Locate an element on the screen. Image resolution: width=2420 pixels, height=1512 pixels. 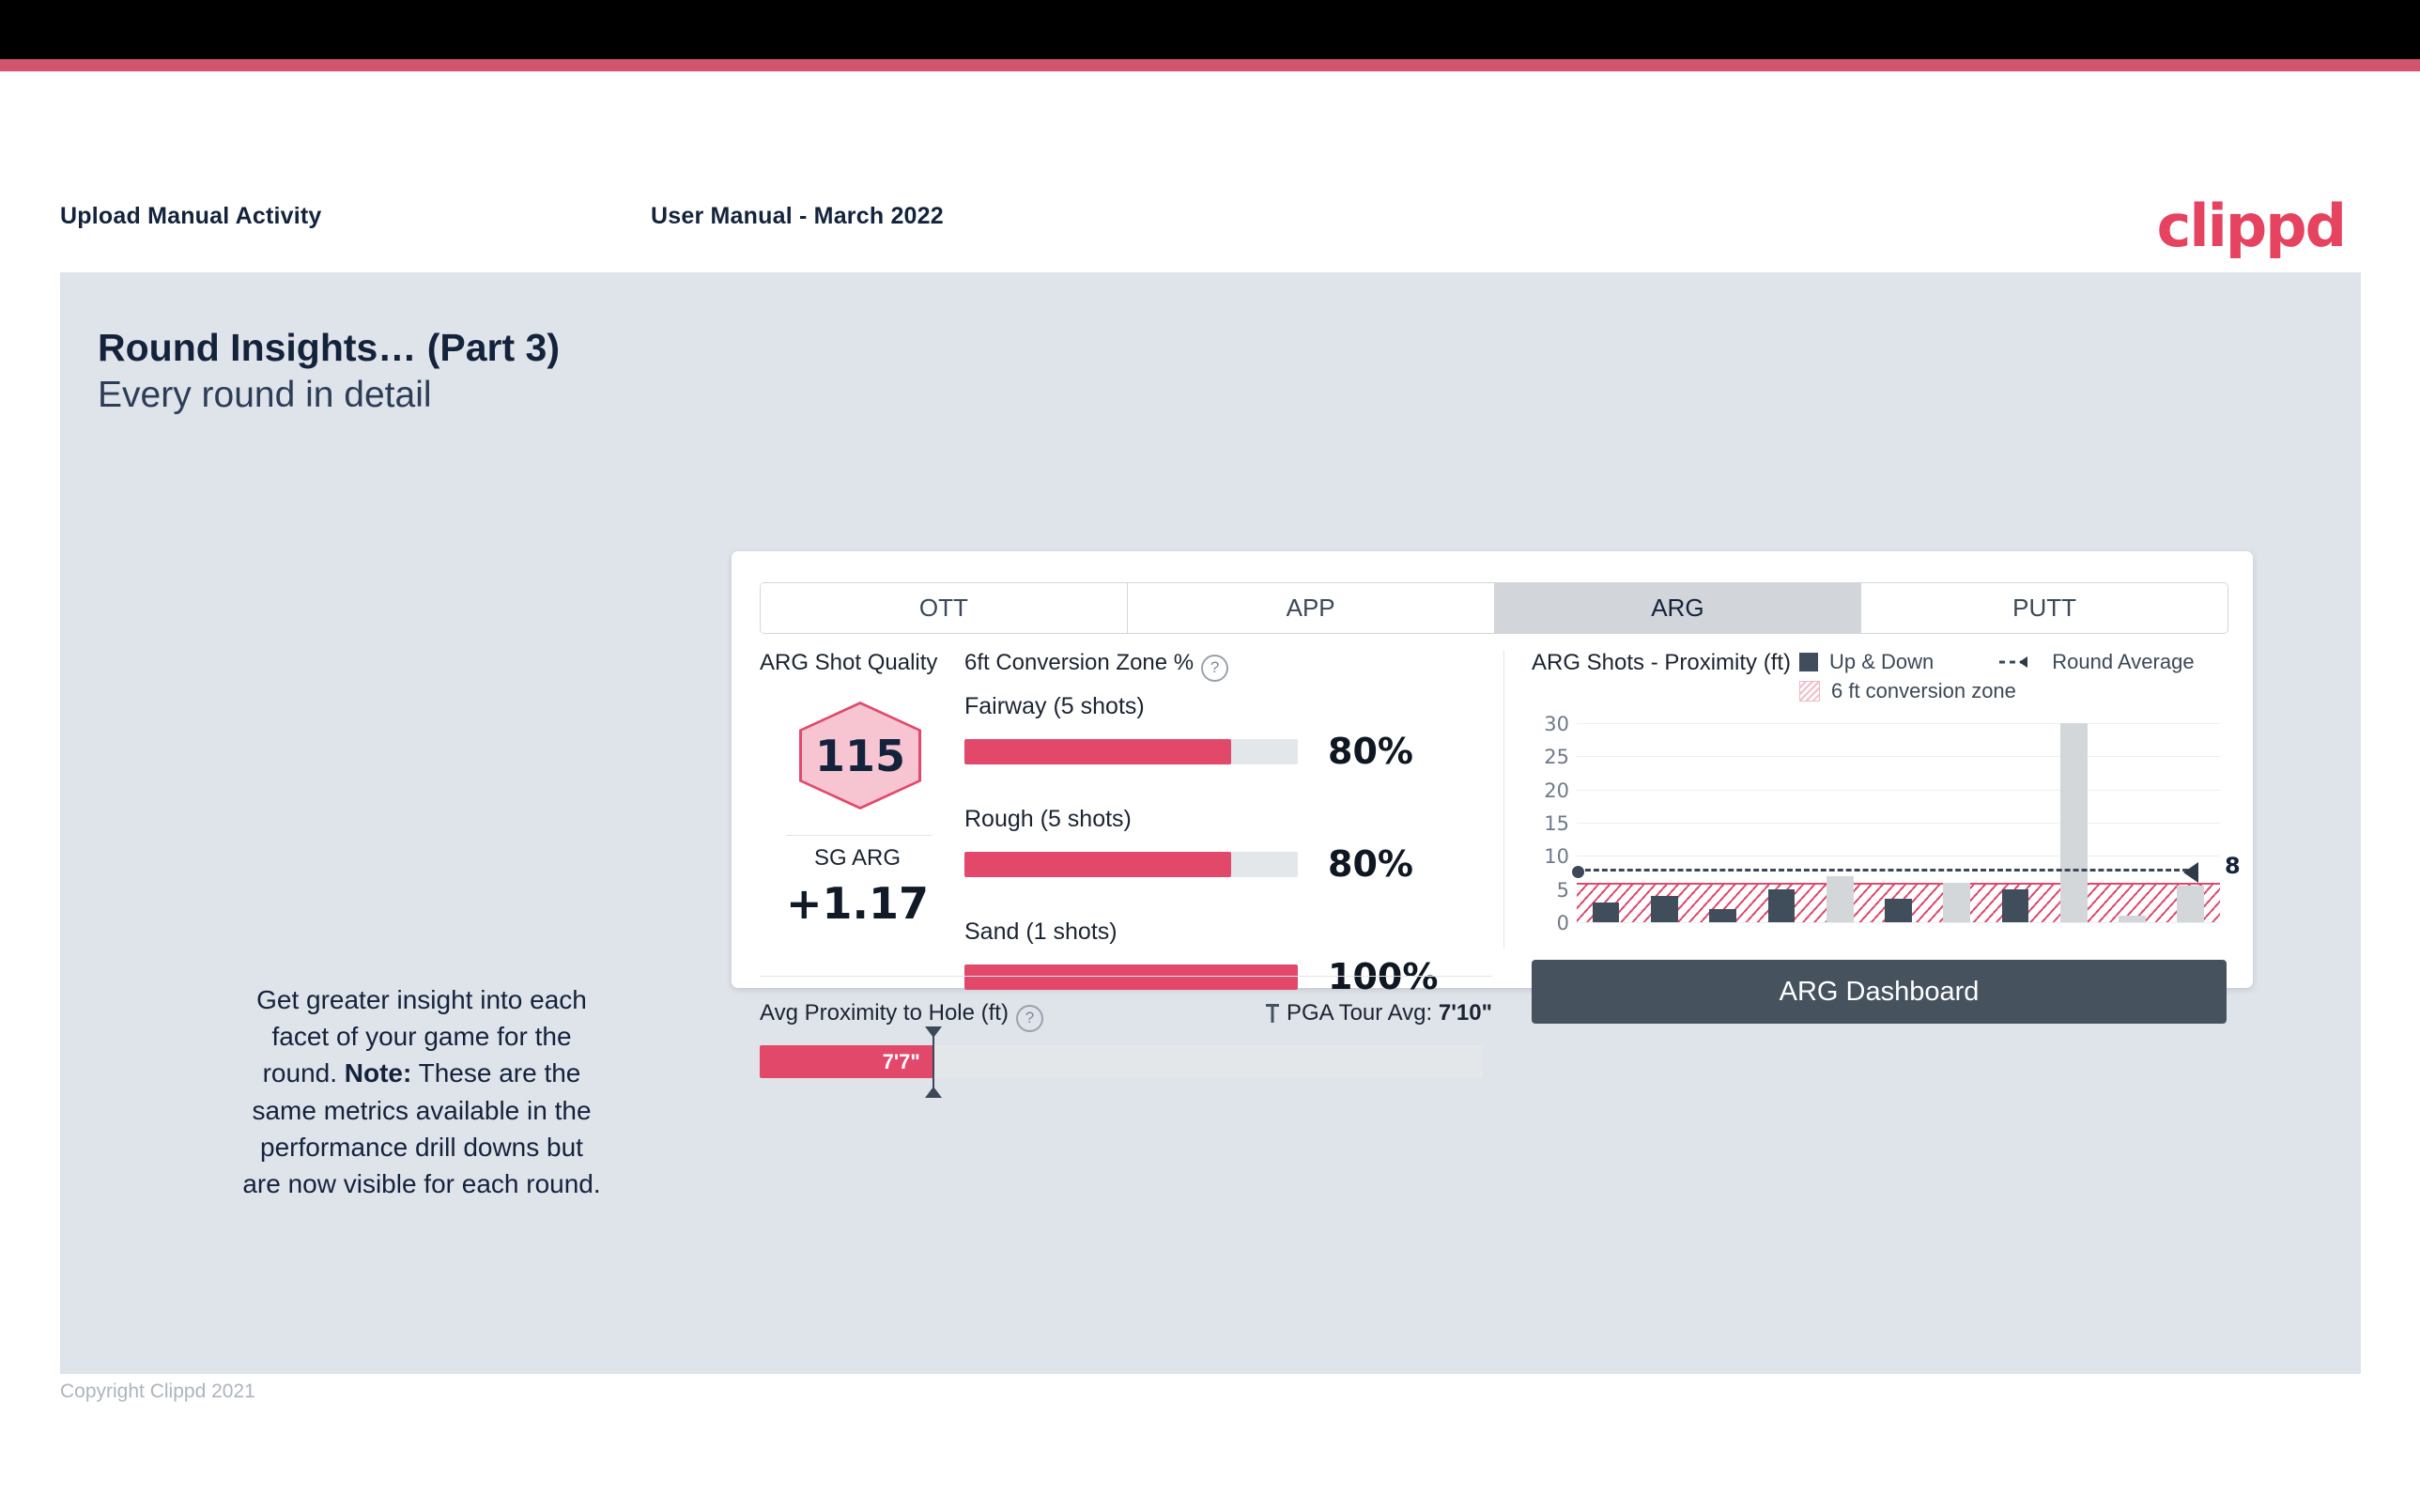
shot-quality-label: ARG Shot Quality is located at coordinates (849, 663).